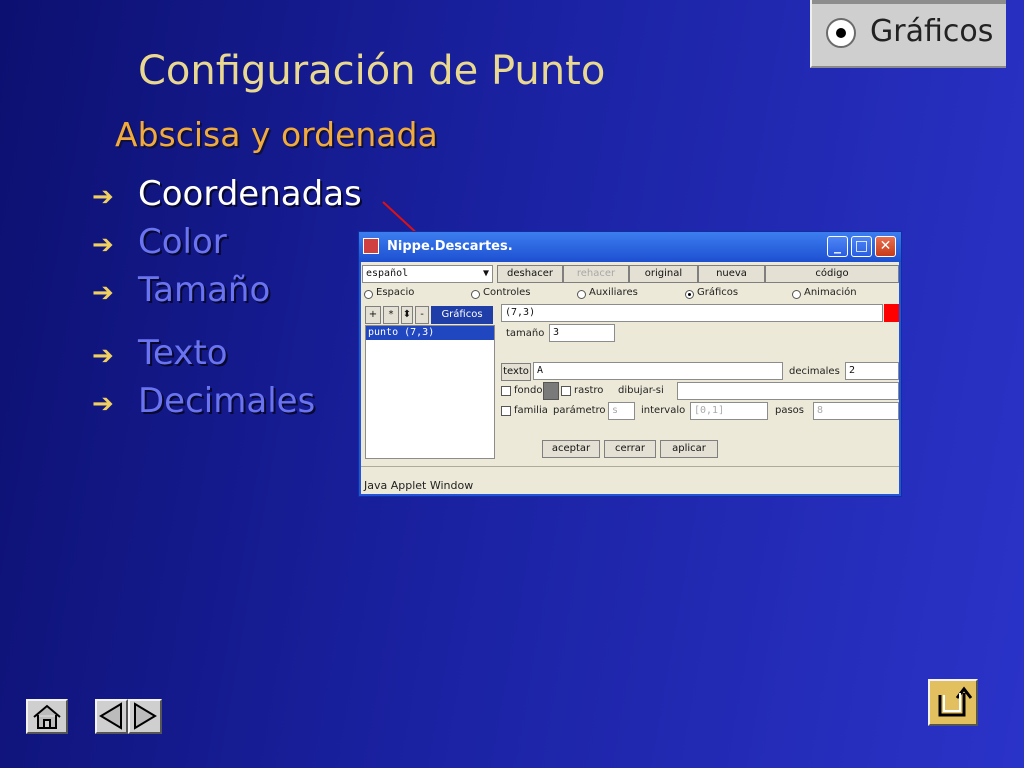 This screenshot has height=768, width=1024. Describe the element at coordinates (885, 246) in the screenshot. I see `close-button: ✕` at that location.